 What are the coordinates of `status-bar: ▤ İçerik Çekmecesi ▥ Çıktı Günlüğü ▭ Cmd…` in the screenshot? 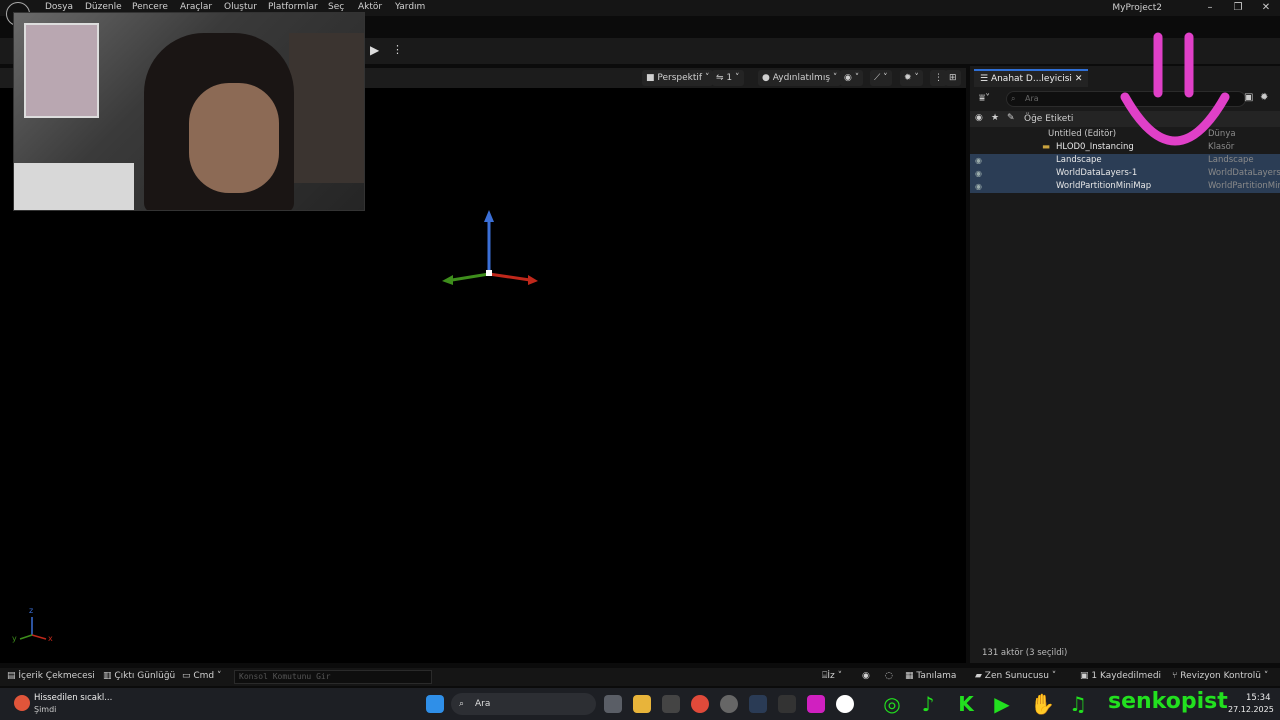 It's located at (640, 677).